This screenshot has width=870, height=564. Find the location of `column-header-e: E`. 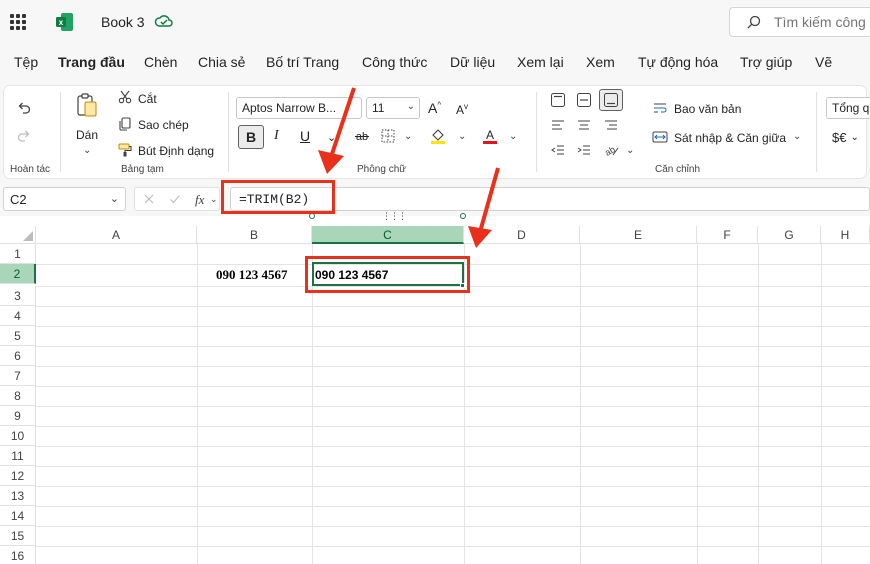

column-header-e: E is located at coordinates (638, 235).